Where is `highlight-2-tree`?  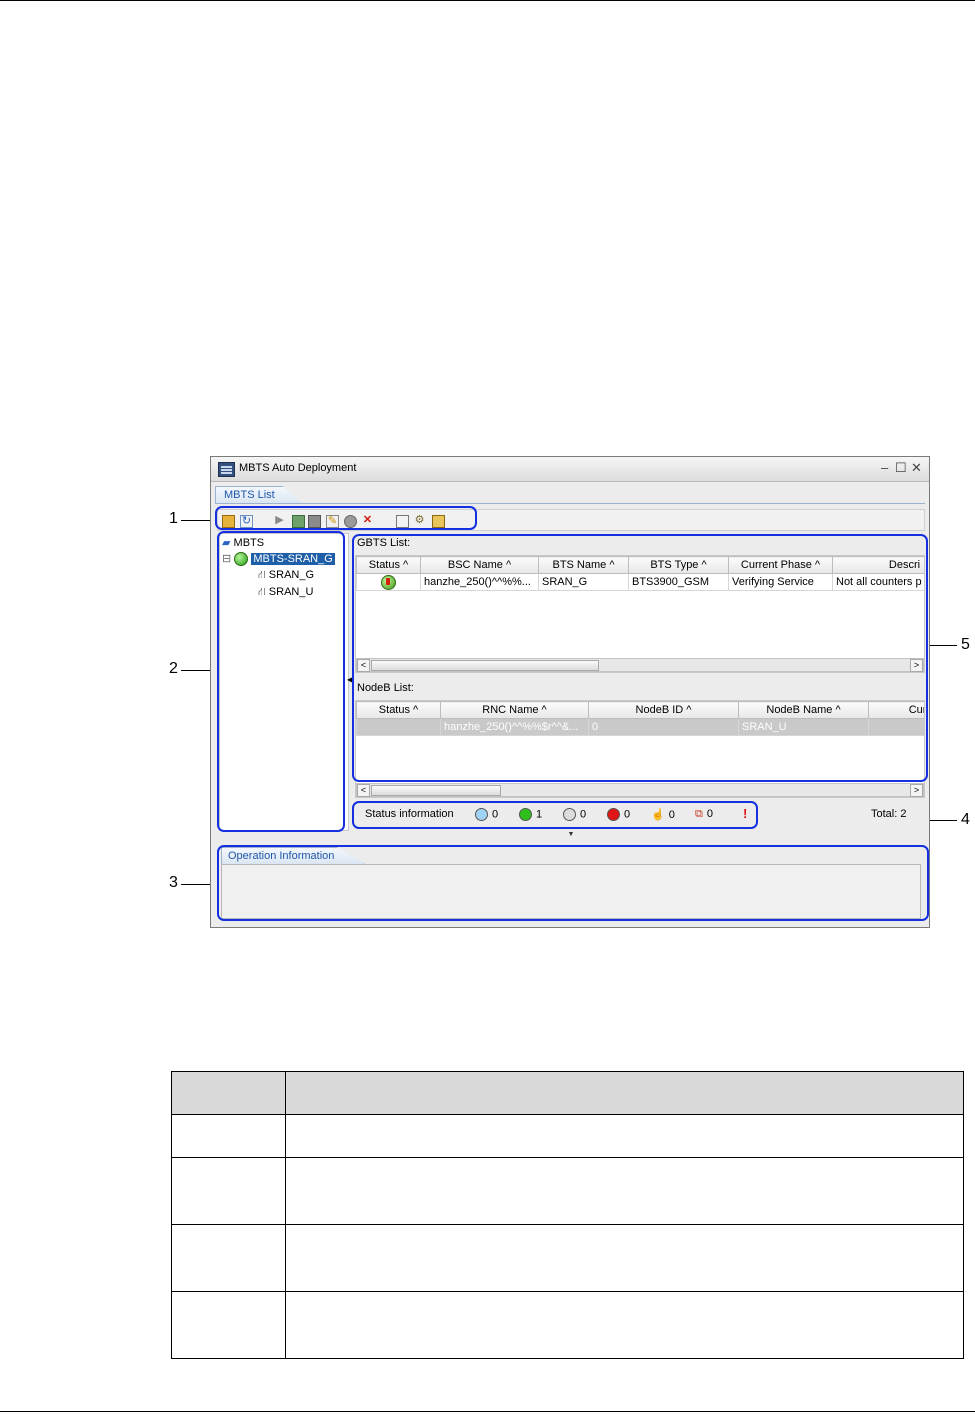
highlight-2-tree is located at coordinates (281, 681).